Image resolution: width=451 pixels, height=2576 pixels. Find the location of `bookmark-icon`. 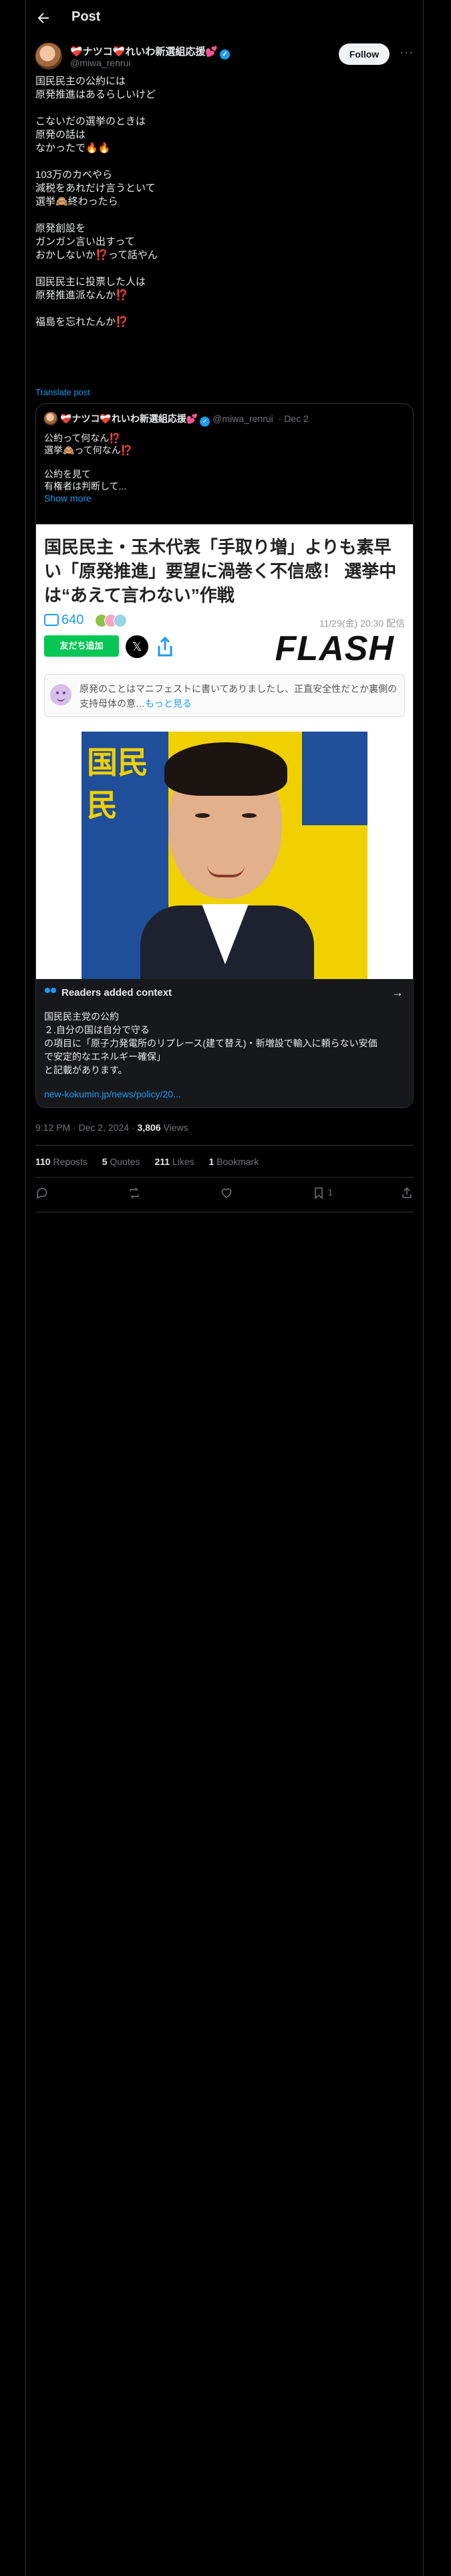

bookmark-icon is located at coordinates (319, 1193).